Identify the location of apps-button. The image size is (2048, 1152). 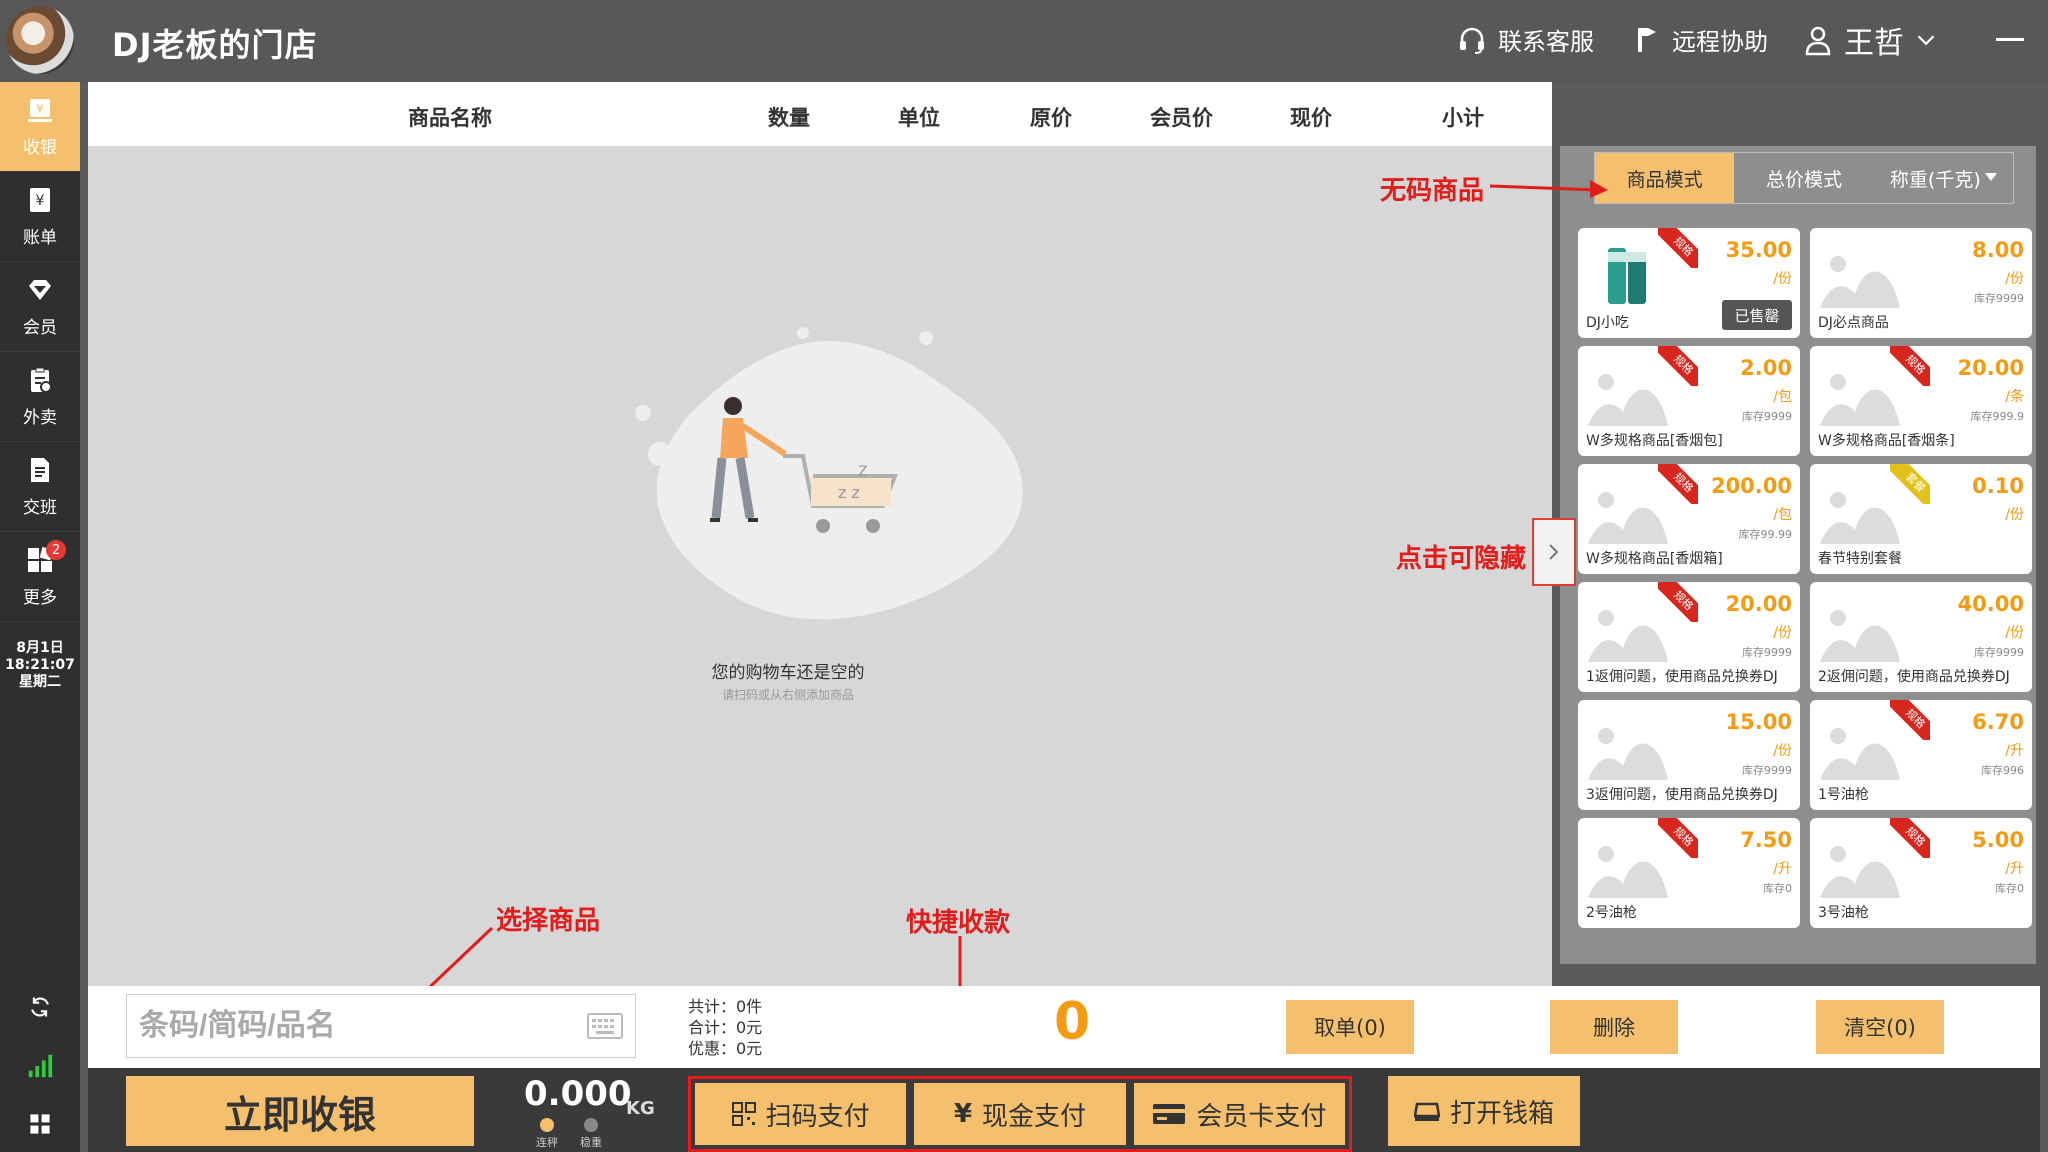
(40, 1124).